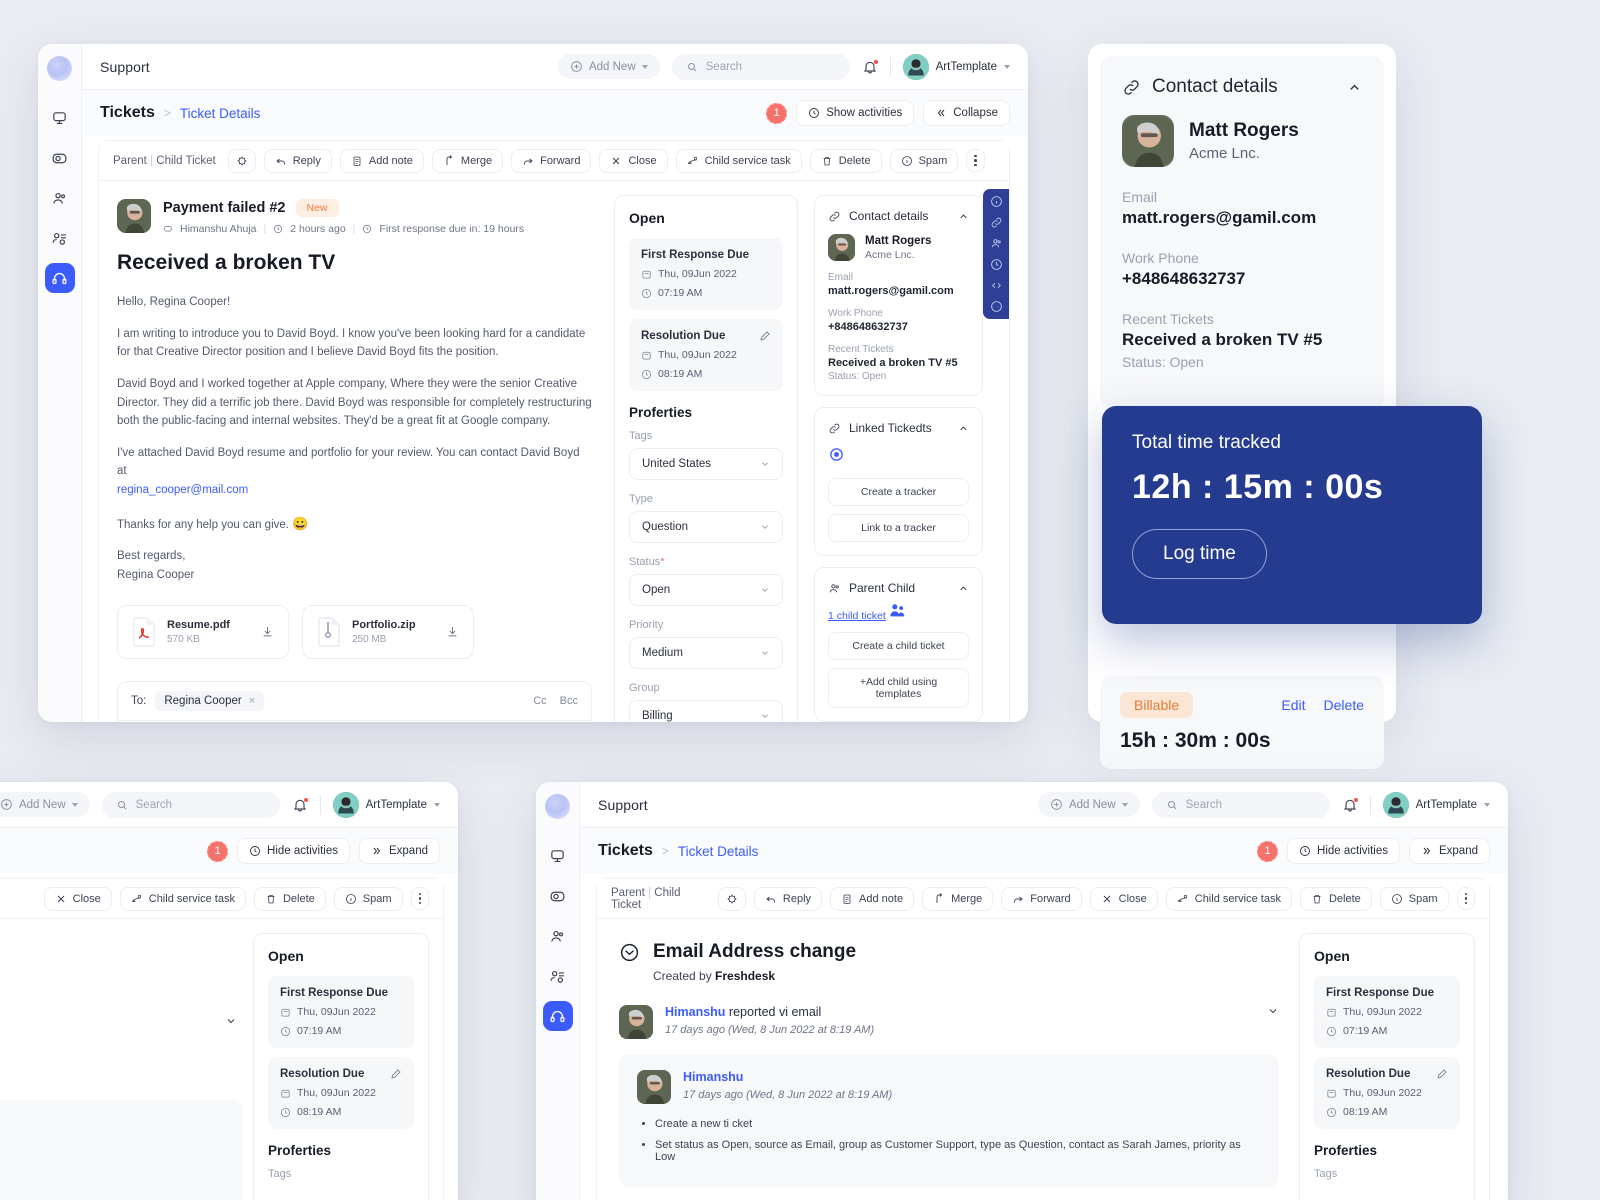 The height and width of the screenshot is (1200, 1600). What do you see at coordinates (252, 701) in the screenshot?
I see `remove-recipient-icon: ×` at bounding box center [252, 701].